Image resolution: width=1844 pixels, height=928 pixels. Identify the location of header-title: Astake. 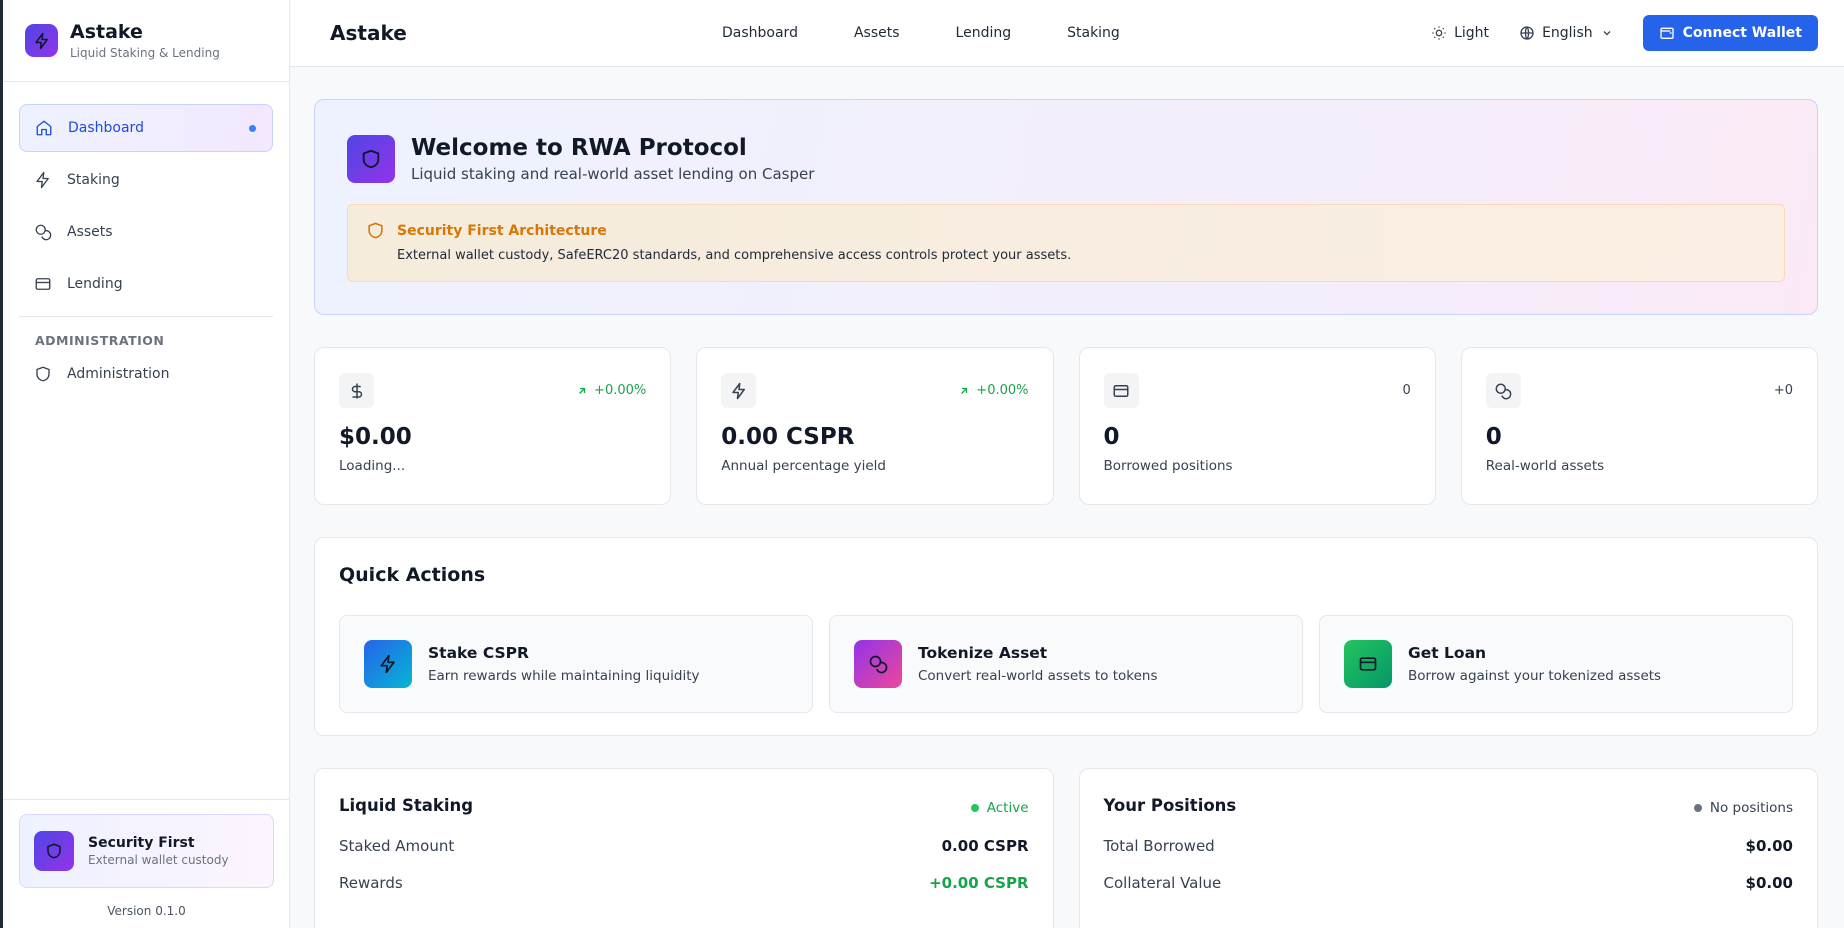
(368, 33).